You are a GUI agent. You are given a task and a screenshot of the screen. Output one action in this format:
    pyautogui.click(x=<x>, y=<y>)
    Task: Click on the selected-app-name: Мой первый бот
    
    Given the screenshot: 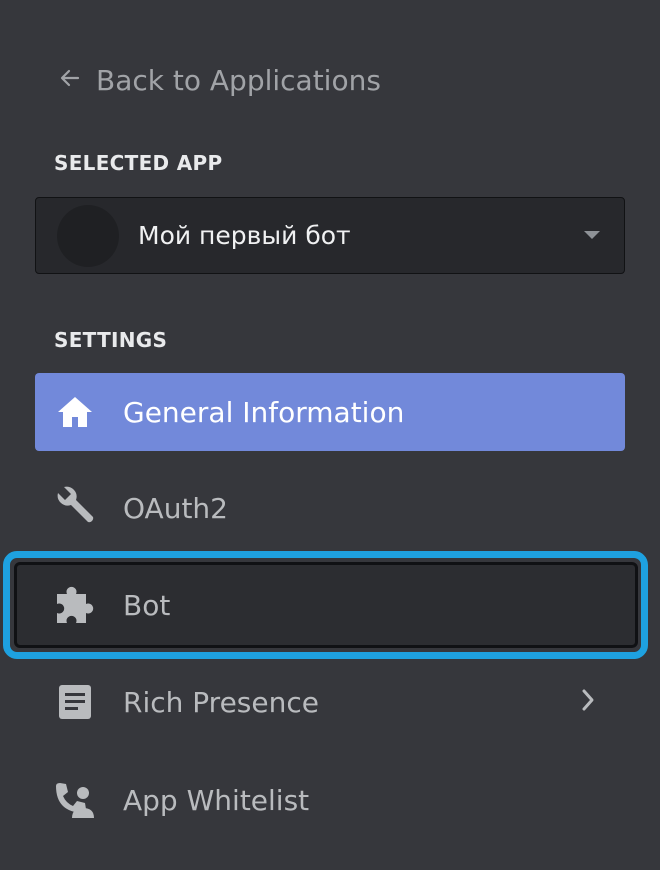 What is the action you would take?
    pyautogui.click(x=244, y=235)
    